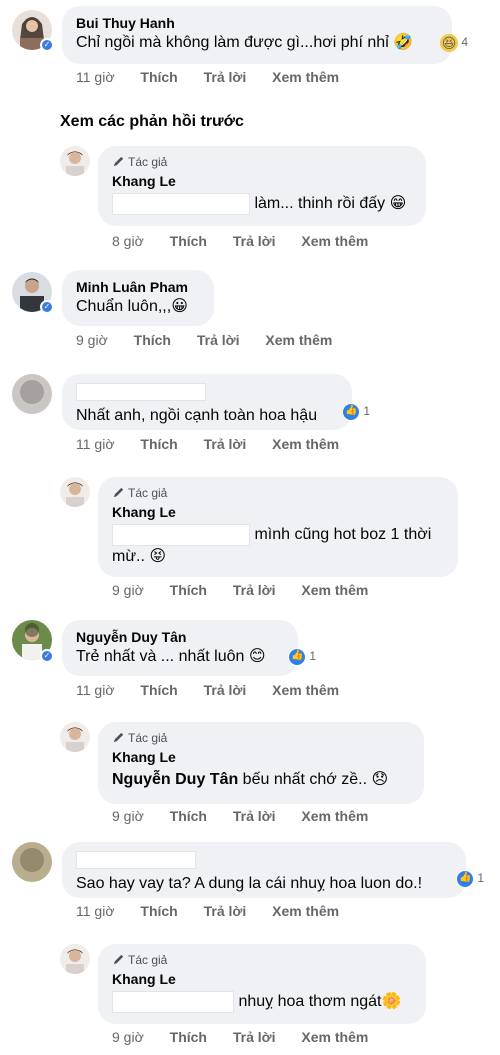  I want to click on comment-text: nhuỵ hoa thơm ngát🌼, so click(262, 1002).